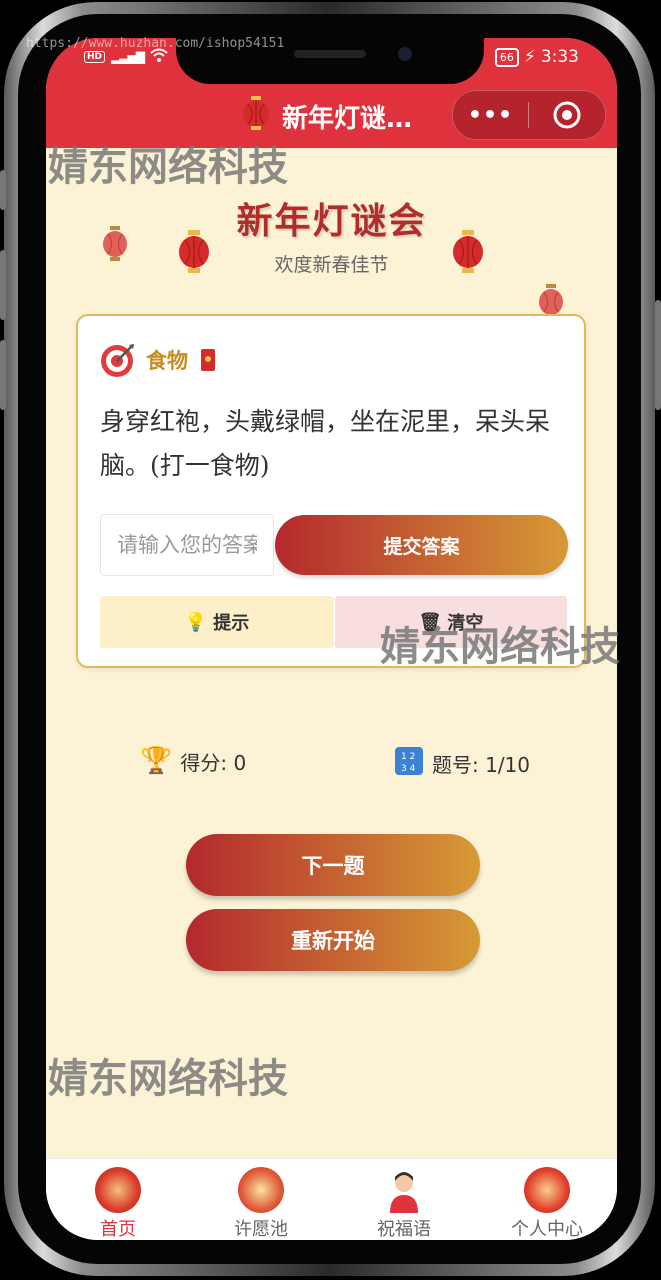  What do you see at coordinates (547, 1229) in the screenshot?
I see `tab-label: 个人中心` at bounding box center [547, 1229].